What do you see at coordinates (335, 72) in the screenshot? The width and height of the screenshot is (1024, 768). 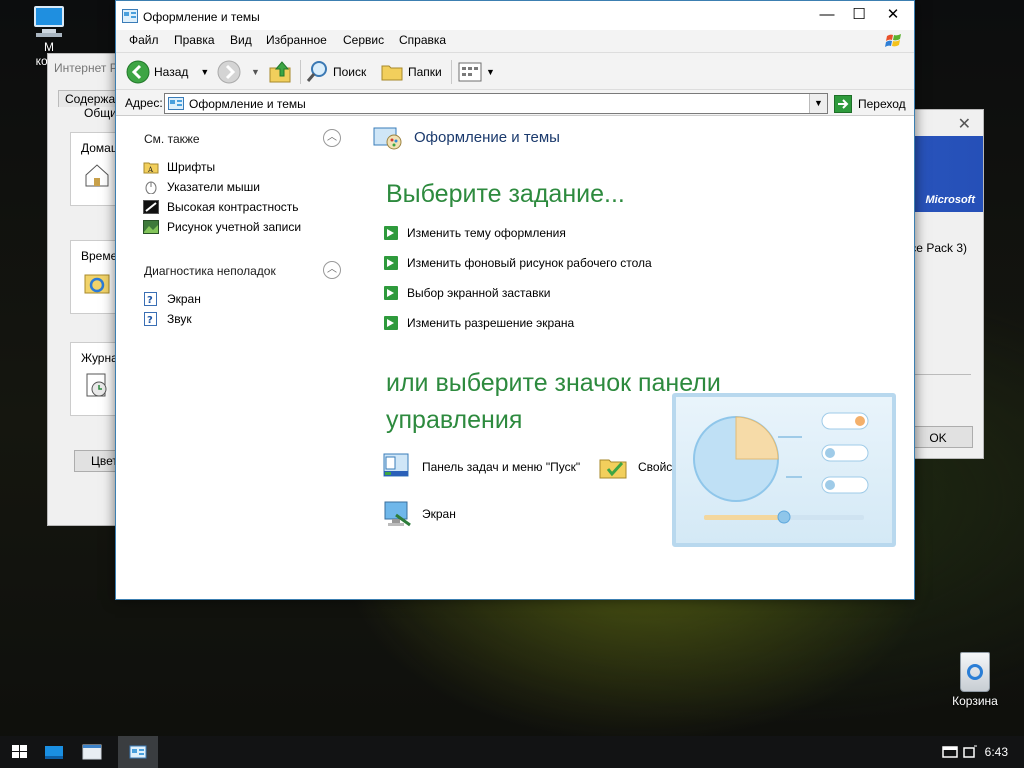 I see `search-button: Поиск` at bounding box center [335, 72].